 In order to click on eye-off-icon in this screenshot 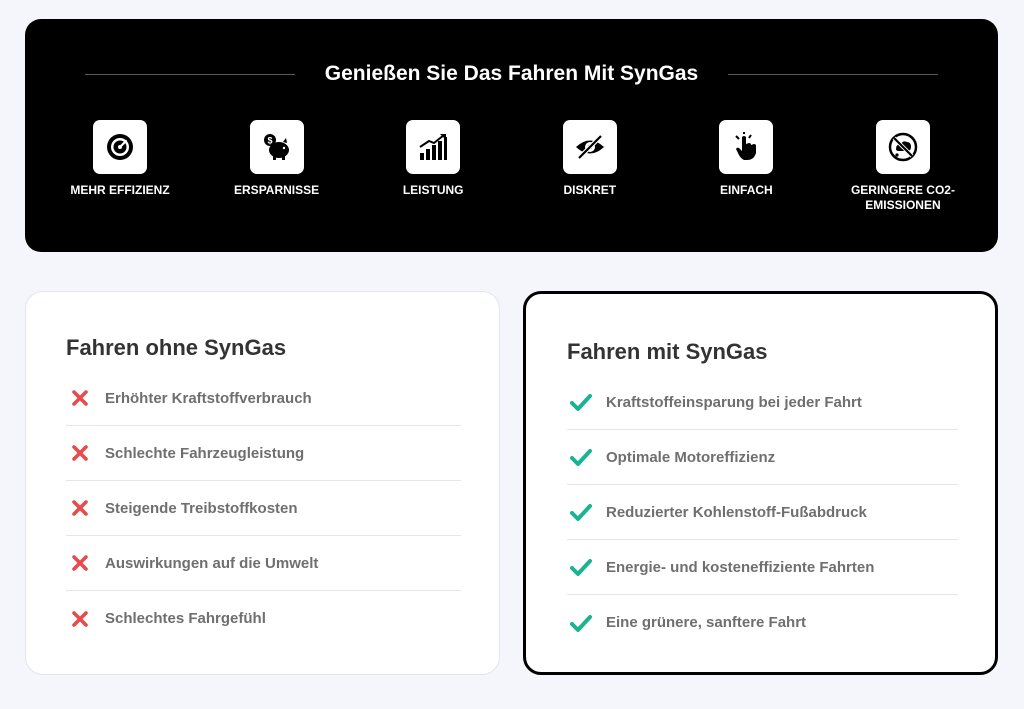, I will do `click(589, 147)`.